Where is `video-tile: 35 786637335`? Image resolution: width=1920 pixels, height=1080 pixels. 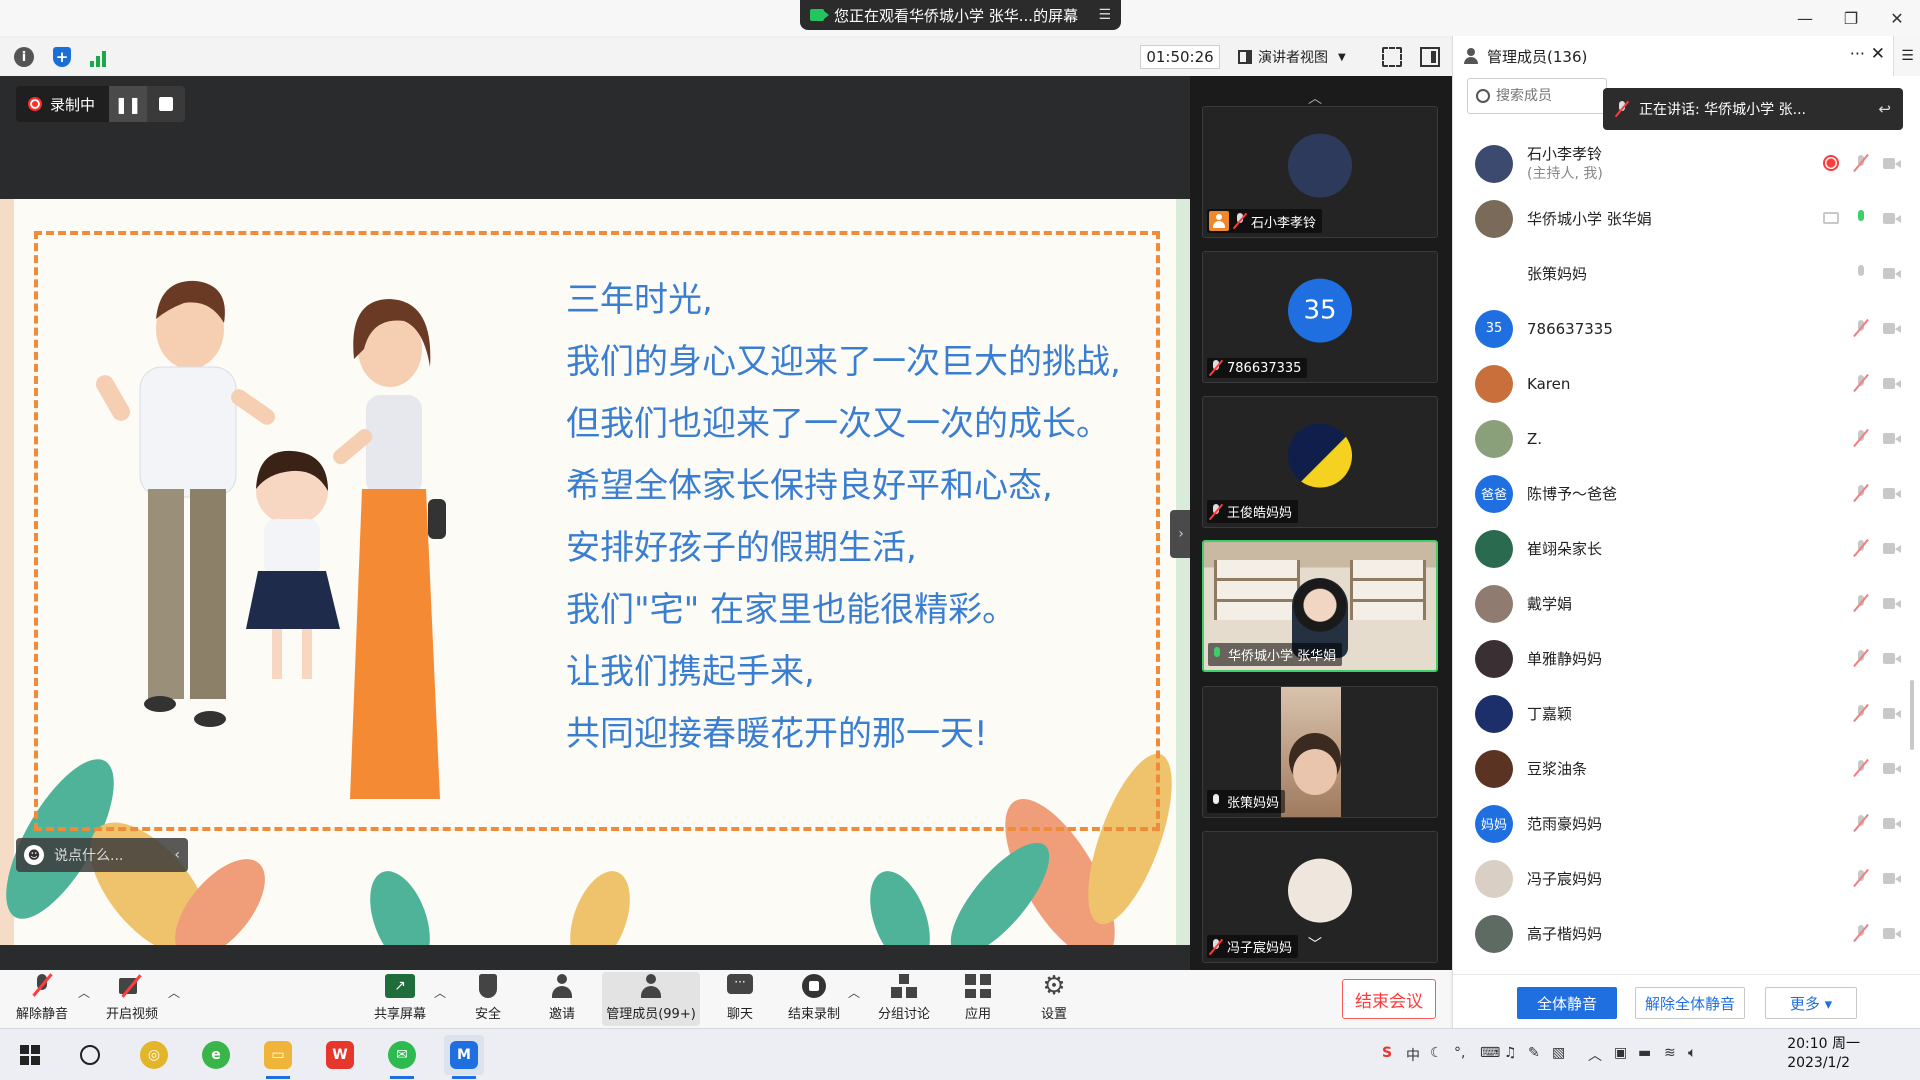
video-tile: 35 786637335 is located at coordinates (1320, 317).